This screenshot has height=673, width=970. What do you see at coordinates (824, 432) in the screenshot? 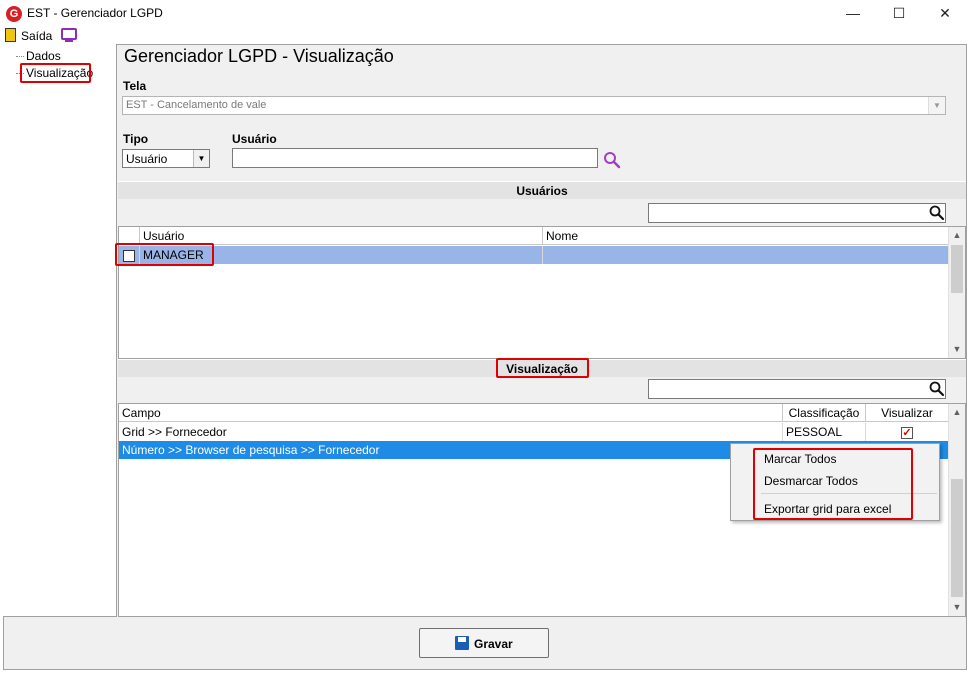
I see `cell-classificacao: PESSOAL` at bounding box center [824, 432].